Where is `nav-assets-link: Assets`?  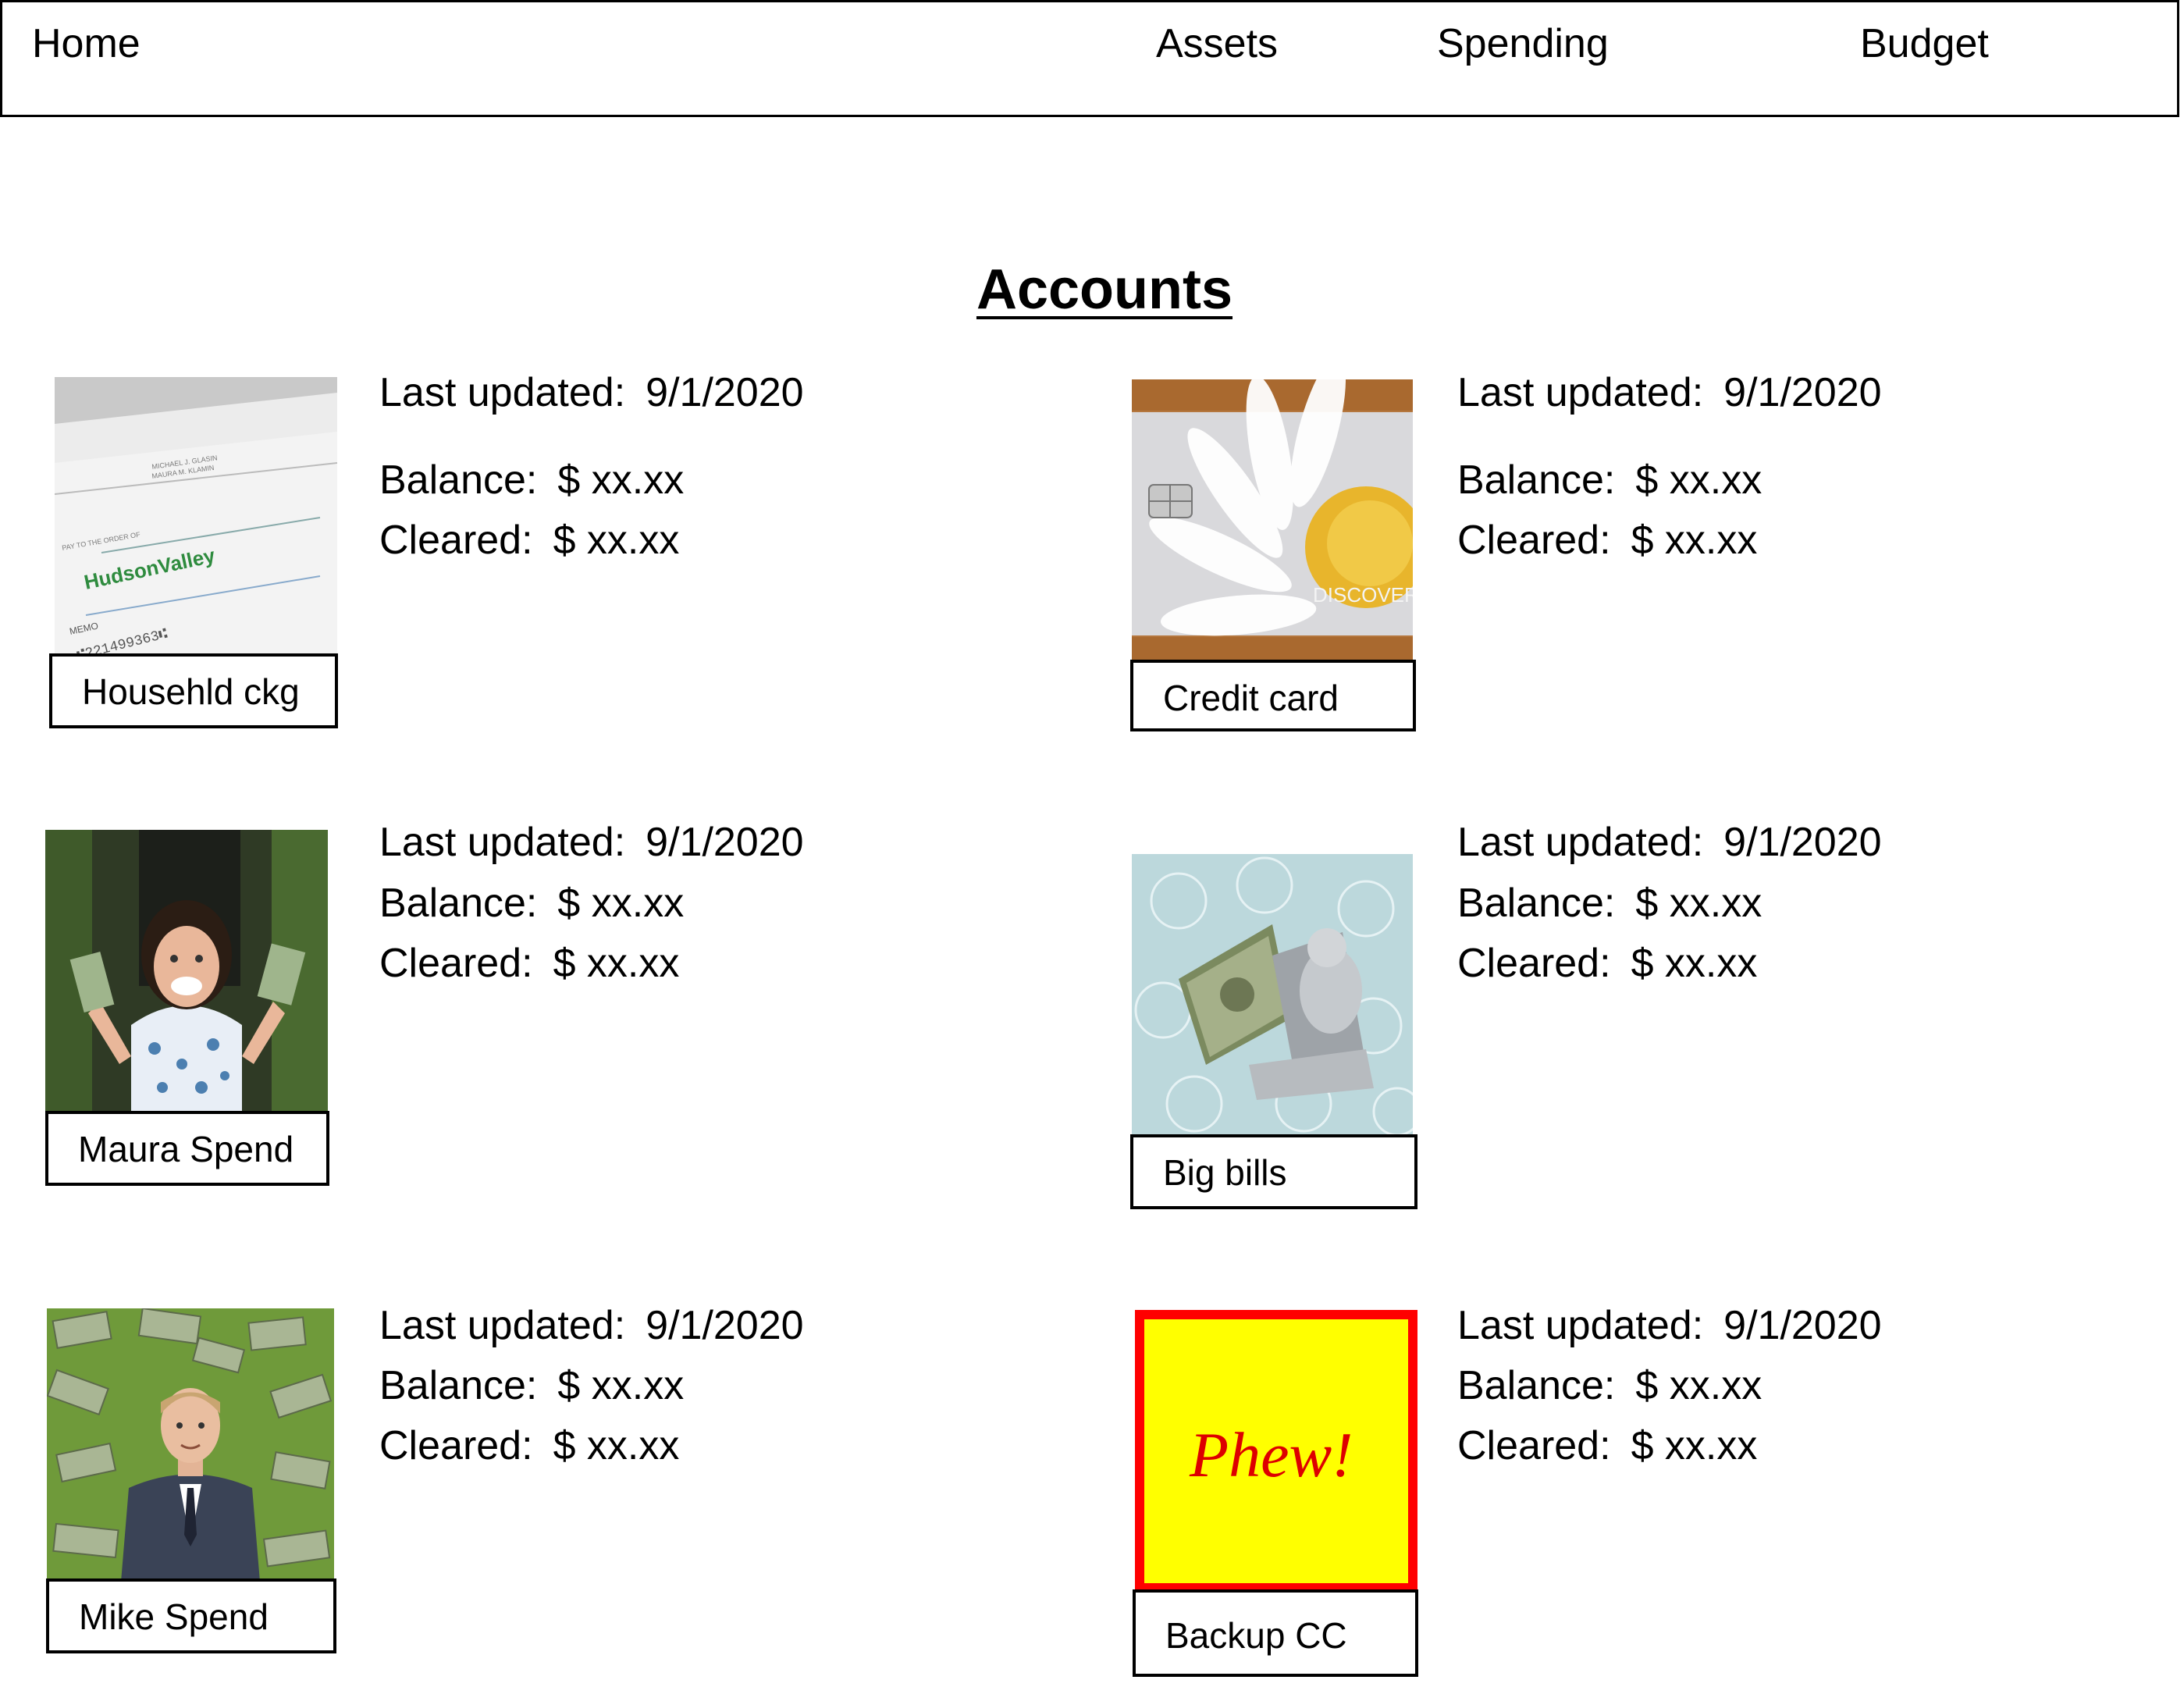
nav-assets-link: Assets is located at coordinates (1217, 44).